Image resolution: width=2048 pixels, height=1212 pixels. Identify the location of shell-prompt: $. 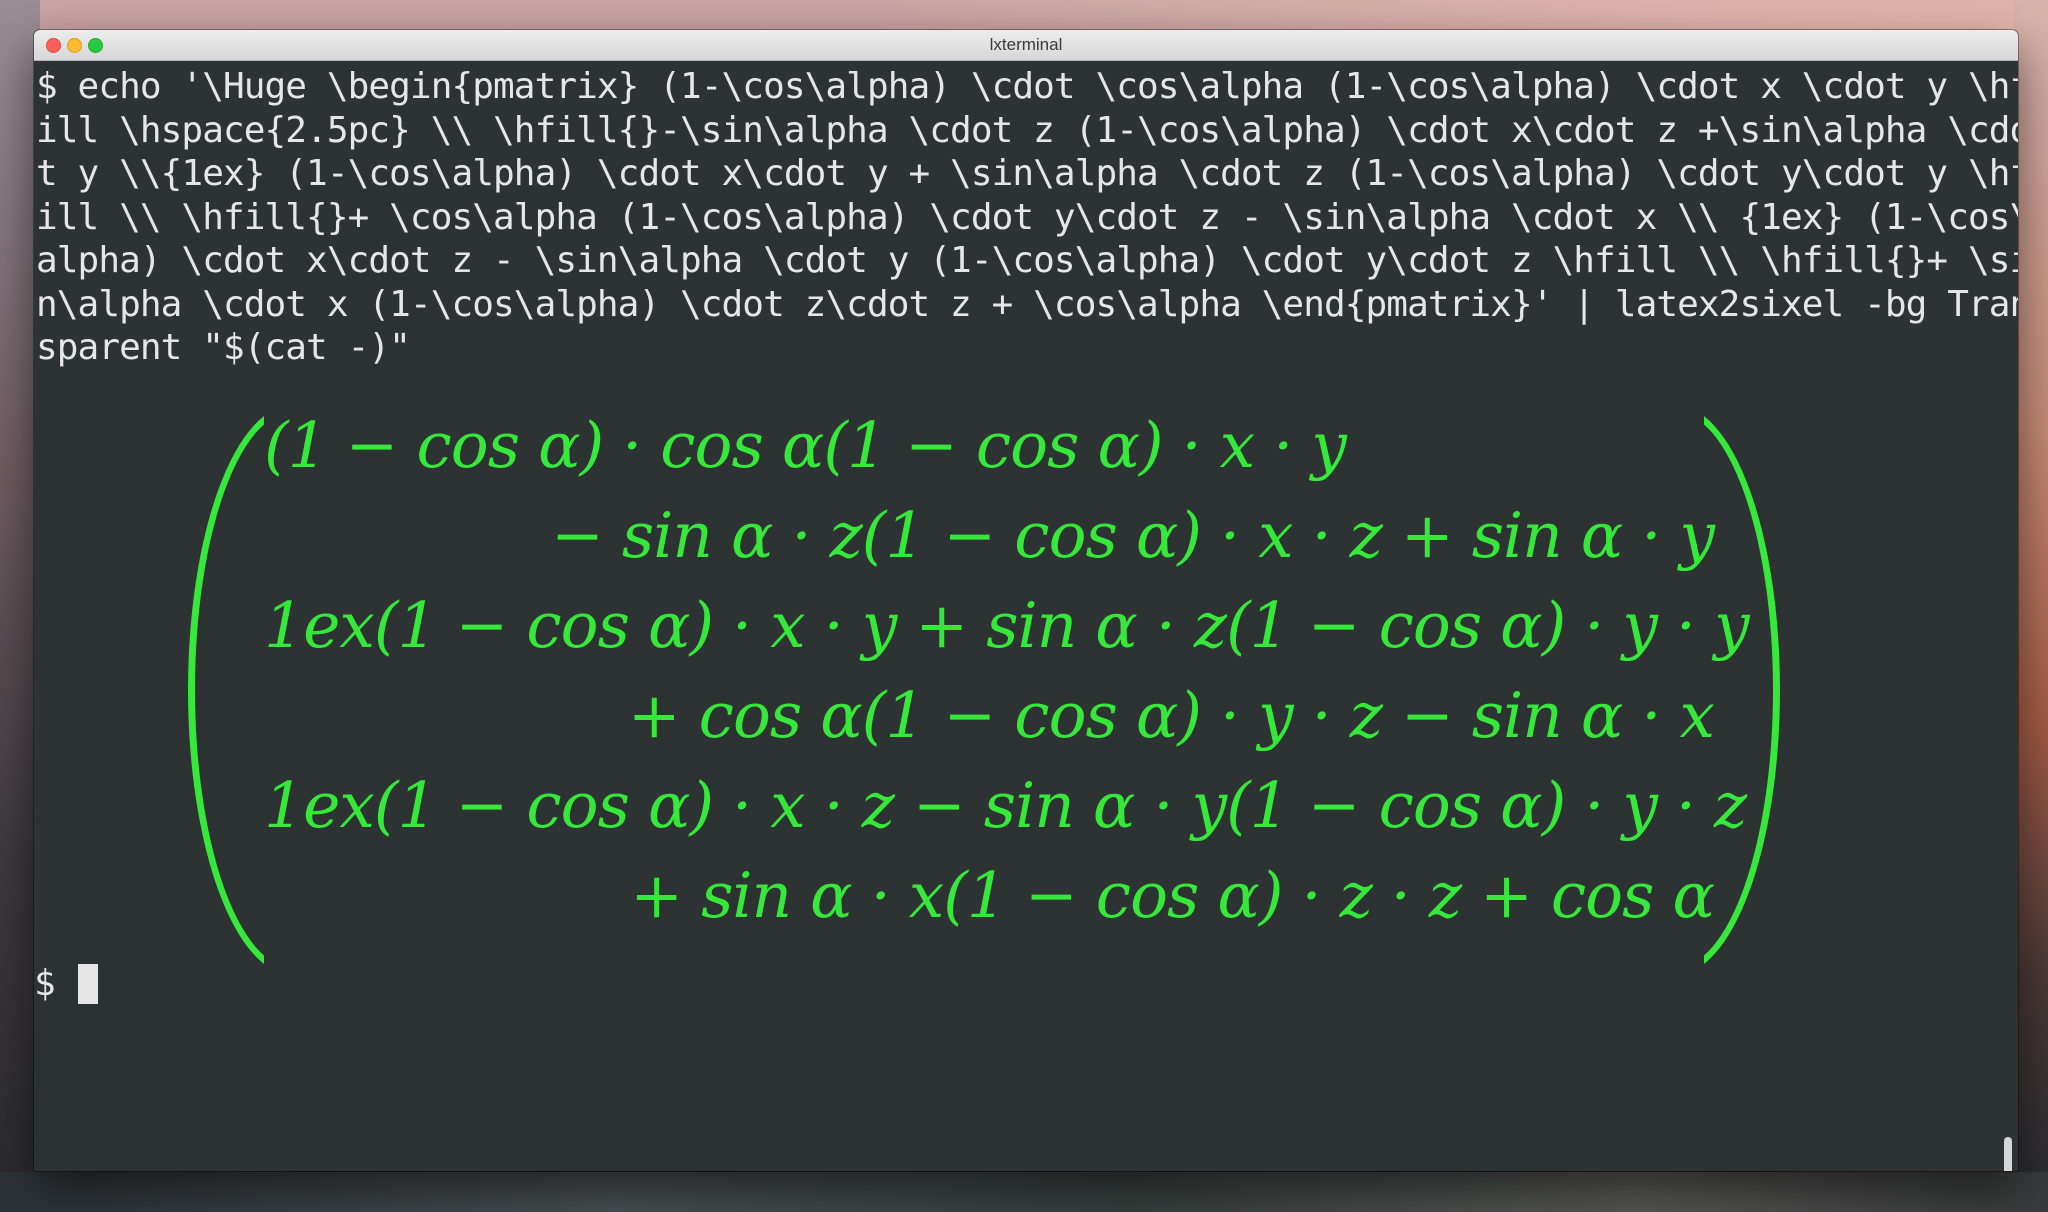
(66, 984).